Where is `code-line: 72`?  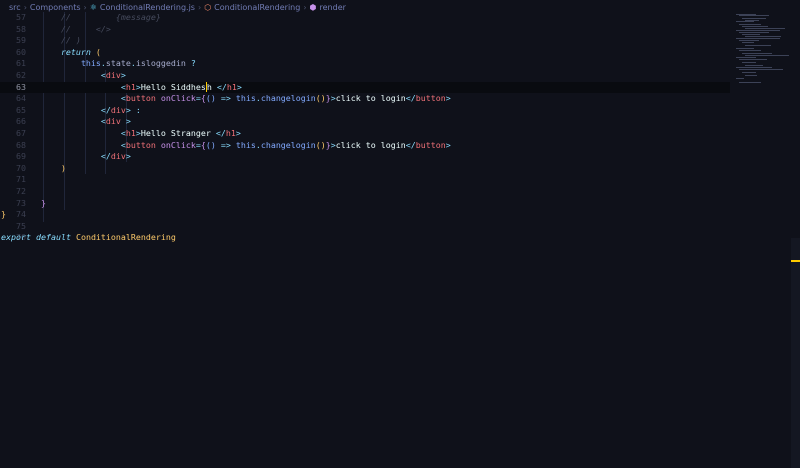
code-line: 72 is located at coordinates (365, 192).